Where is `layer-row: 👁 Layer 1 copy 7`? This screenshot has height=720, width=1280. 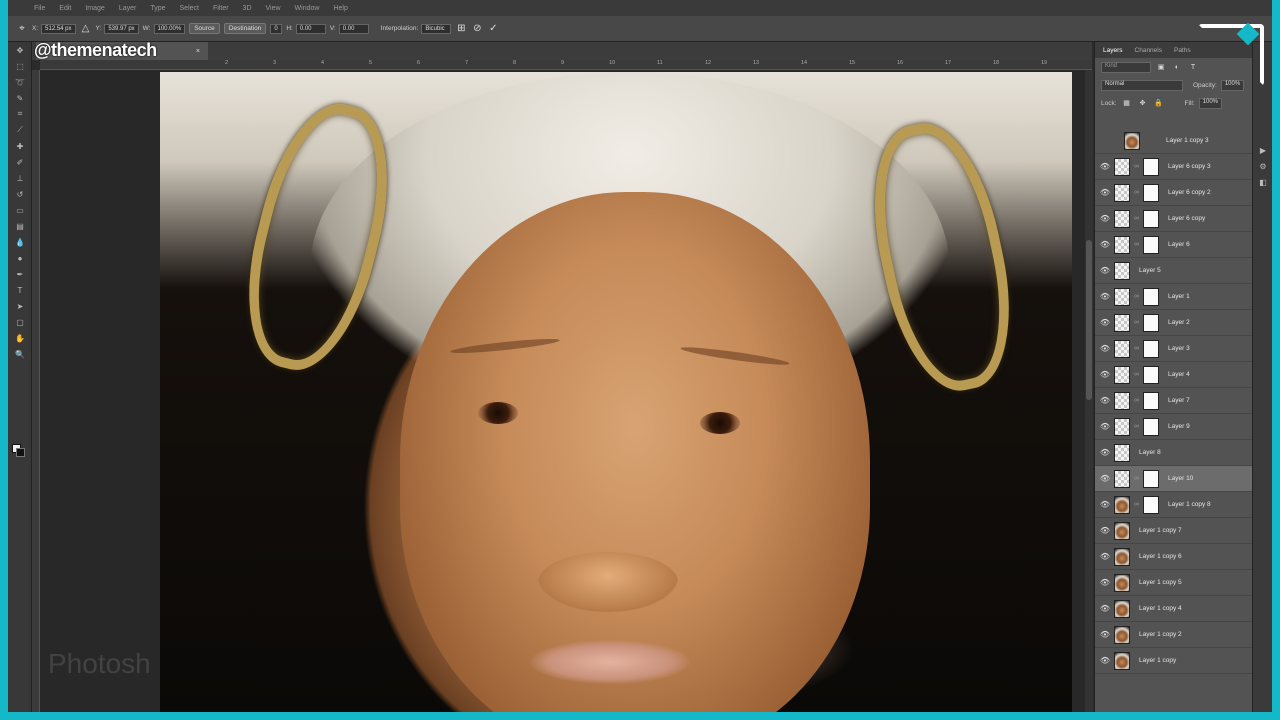
layer-row: 👁 Layer 1 copy 7 is located at coordinates (1174, 531).